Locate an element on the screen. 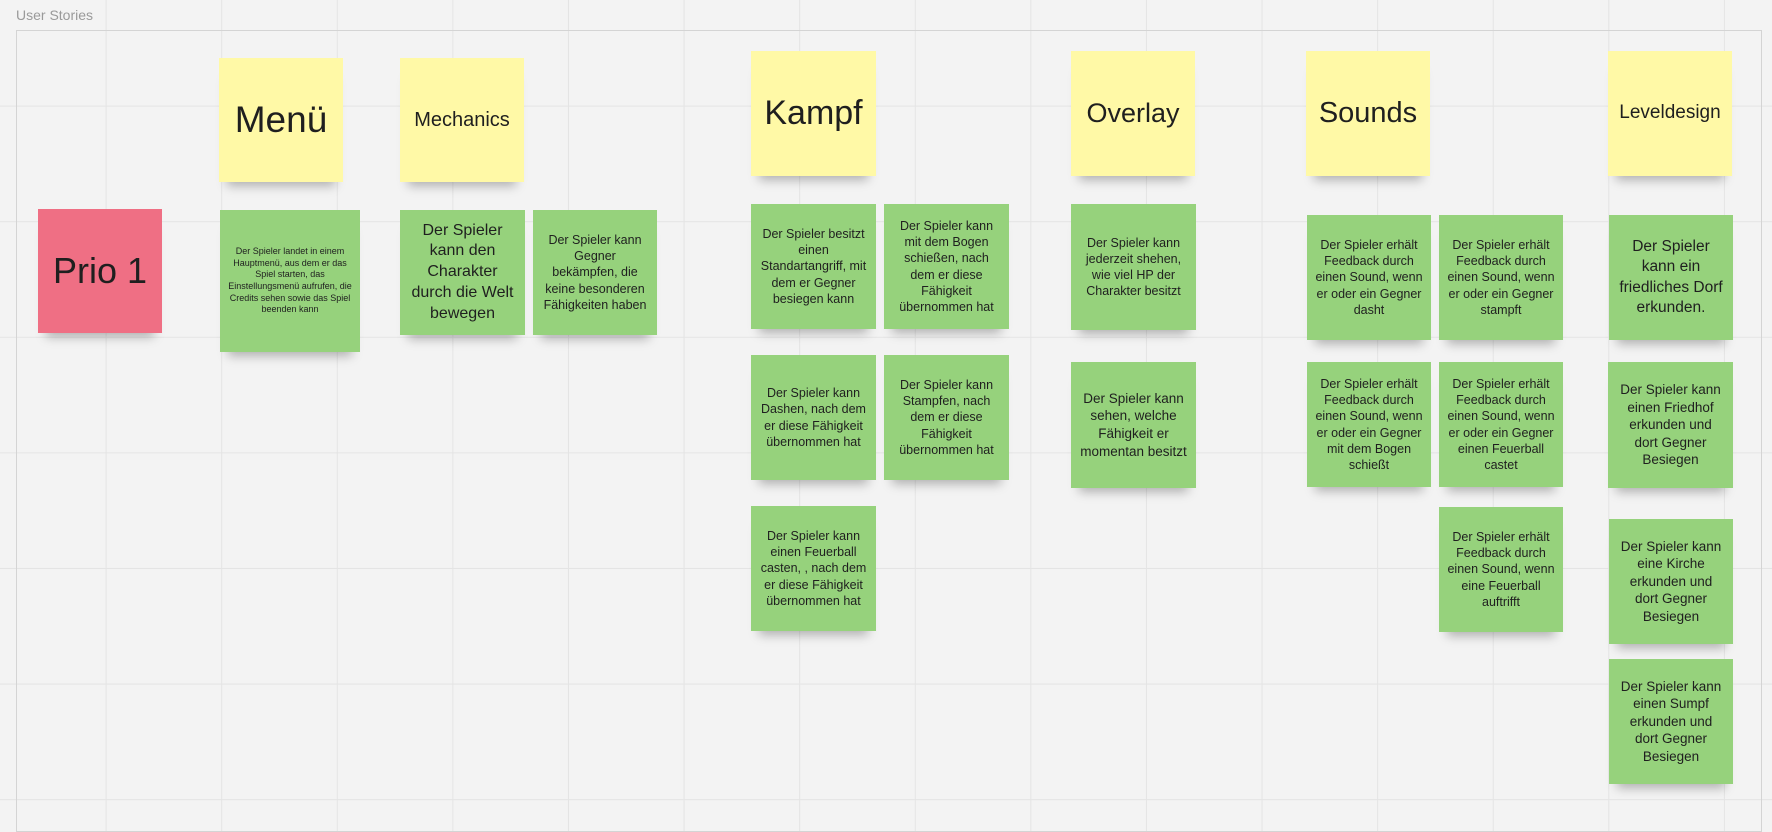 The width and height of the screenshot is (1772, 832). column-header-overlay: Overlay is located at coordinates (1133, 113).